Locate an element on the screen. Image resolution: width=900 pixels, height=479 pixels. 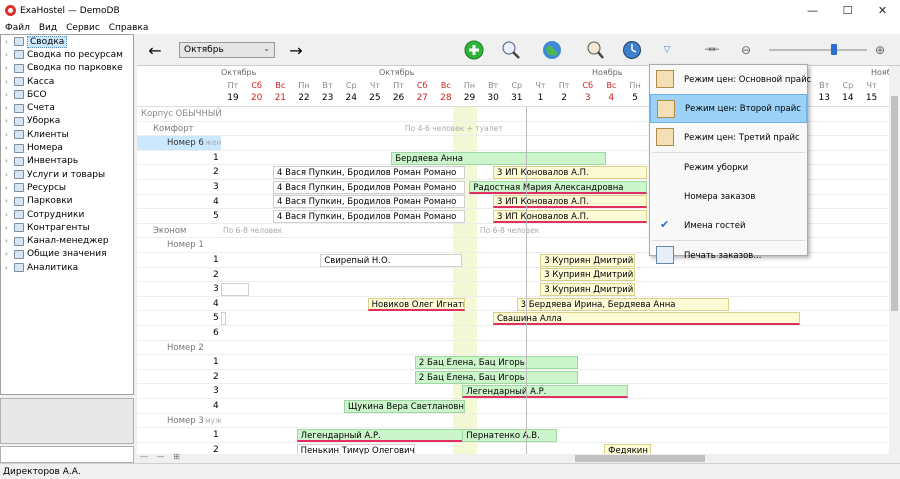
menu-file: Файл is located at coordinates (17, 28).